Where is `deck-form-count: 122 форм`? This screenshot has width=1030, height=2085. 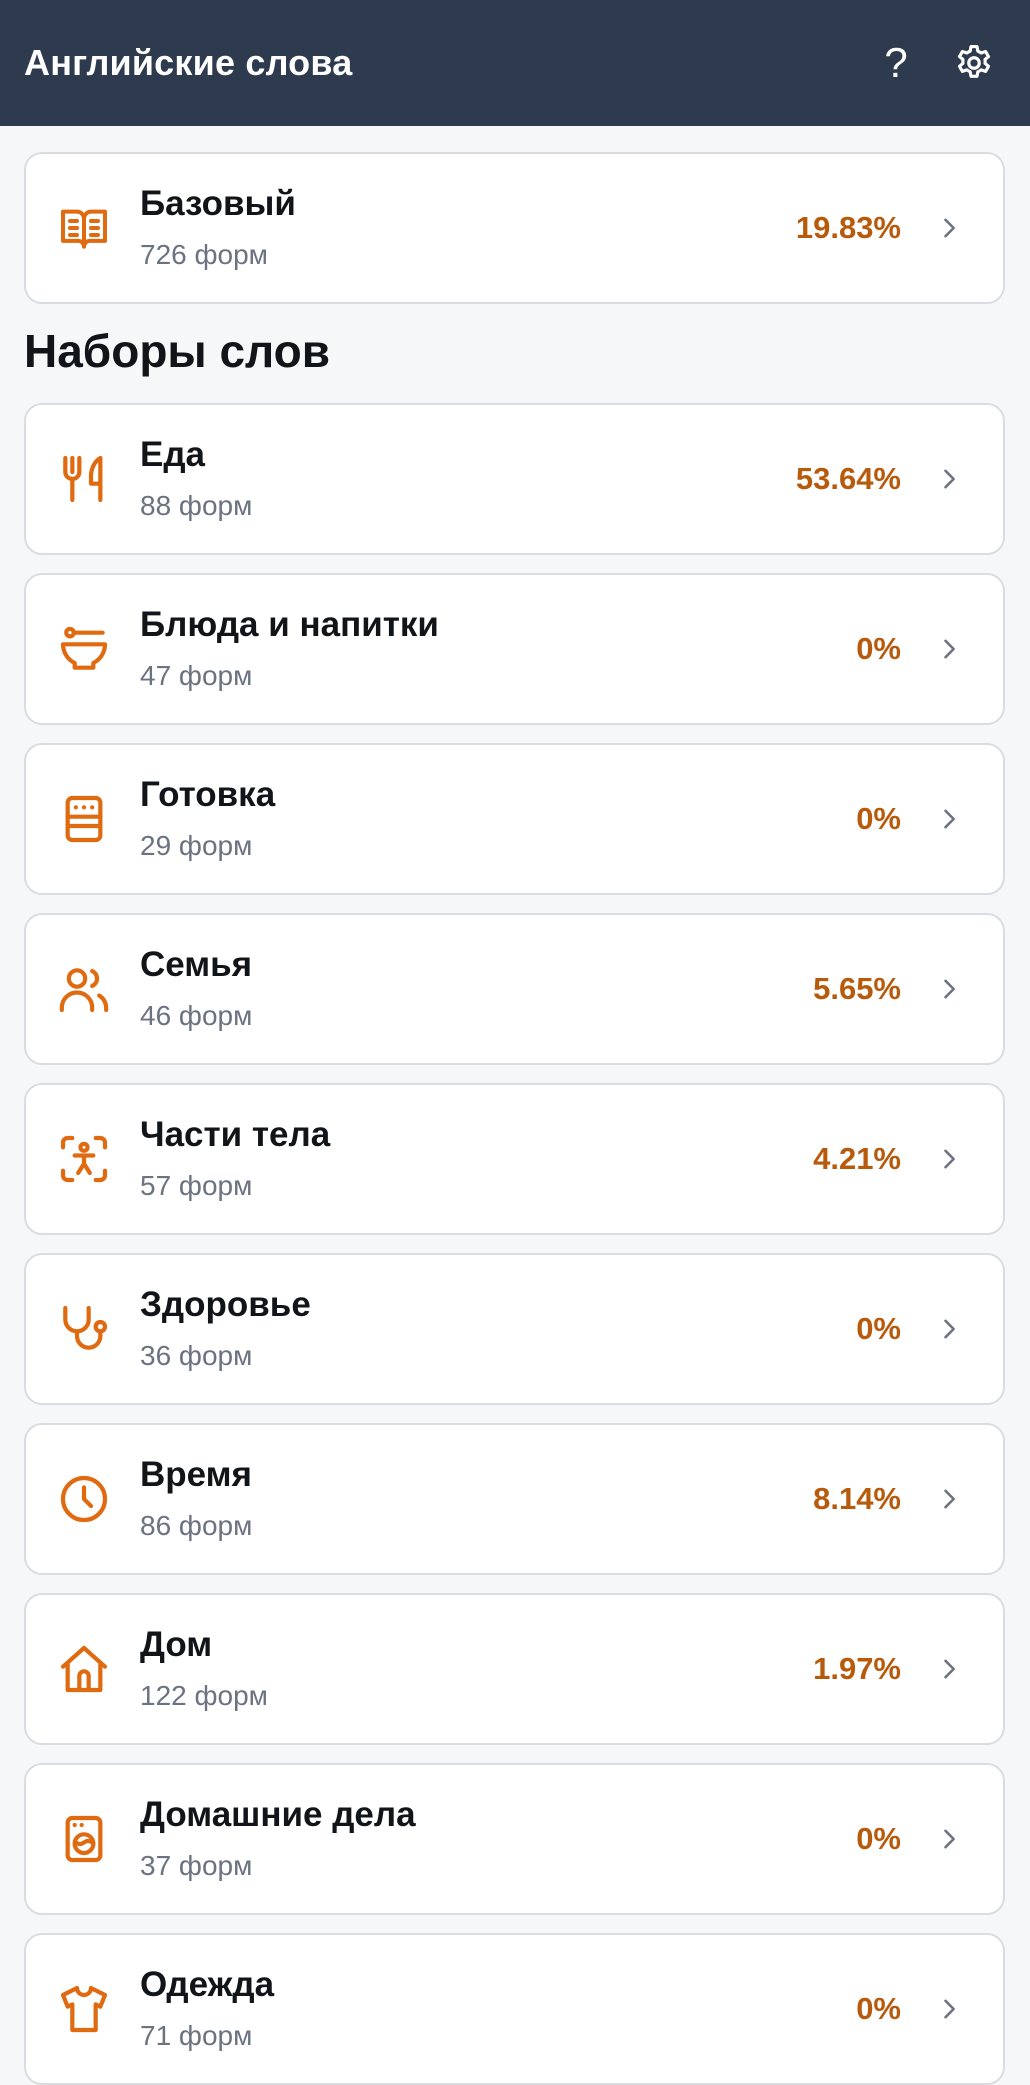
deck-form-count: 122 форм is located at coordinates (204, 1695).